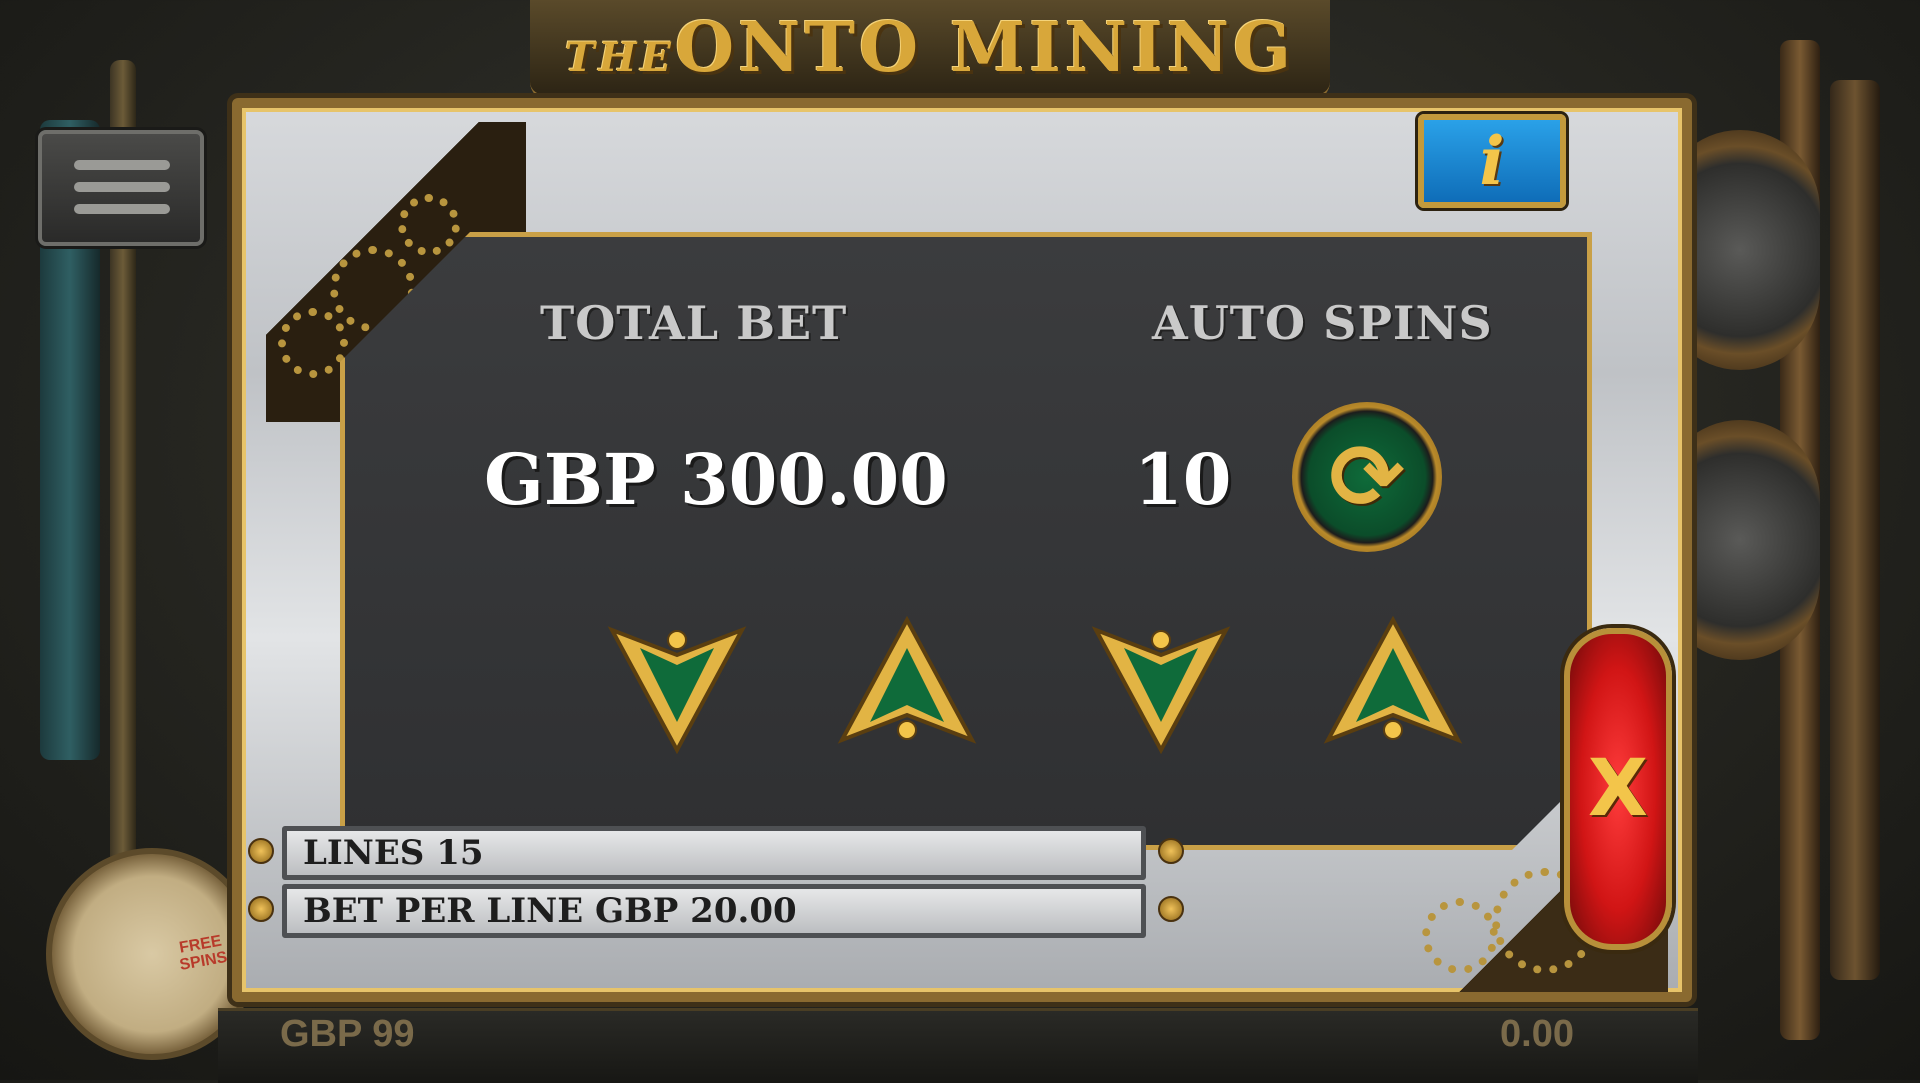  I want to click on game-title-banner: THEONTO MINING, so click(930, 50).